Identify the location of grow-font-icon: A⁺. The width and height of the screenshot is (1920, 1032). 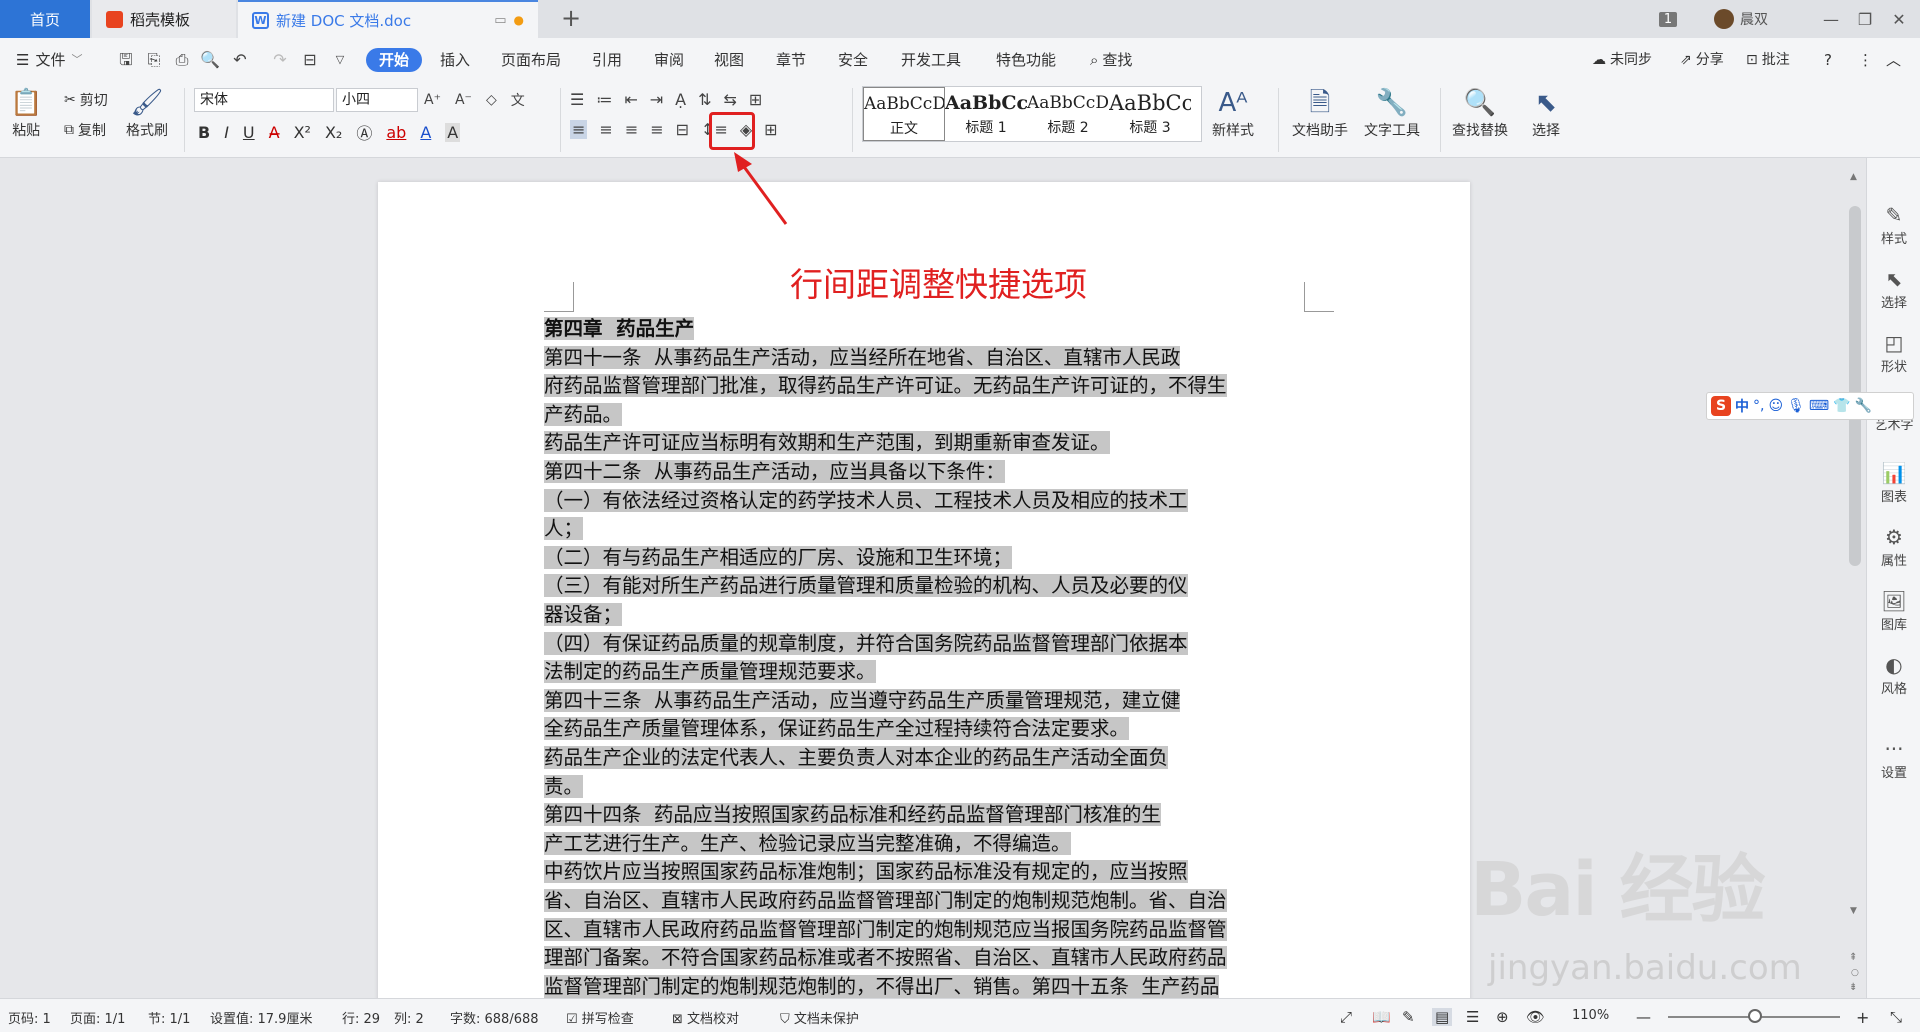
(432, 100).